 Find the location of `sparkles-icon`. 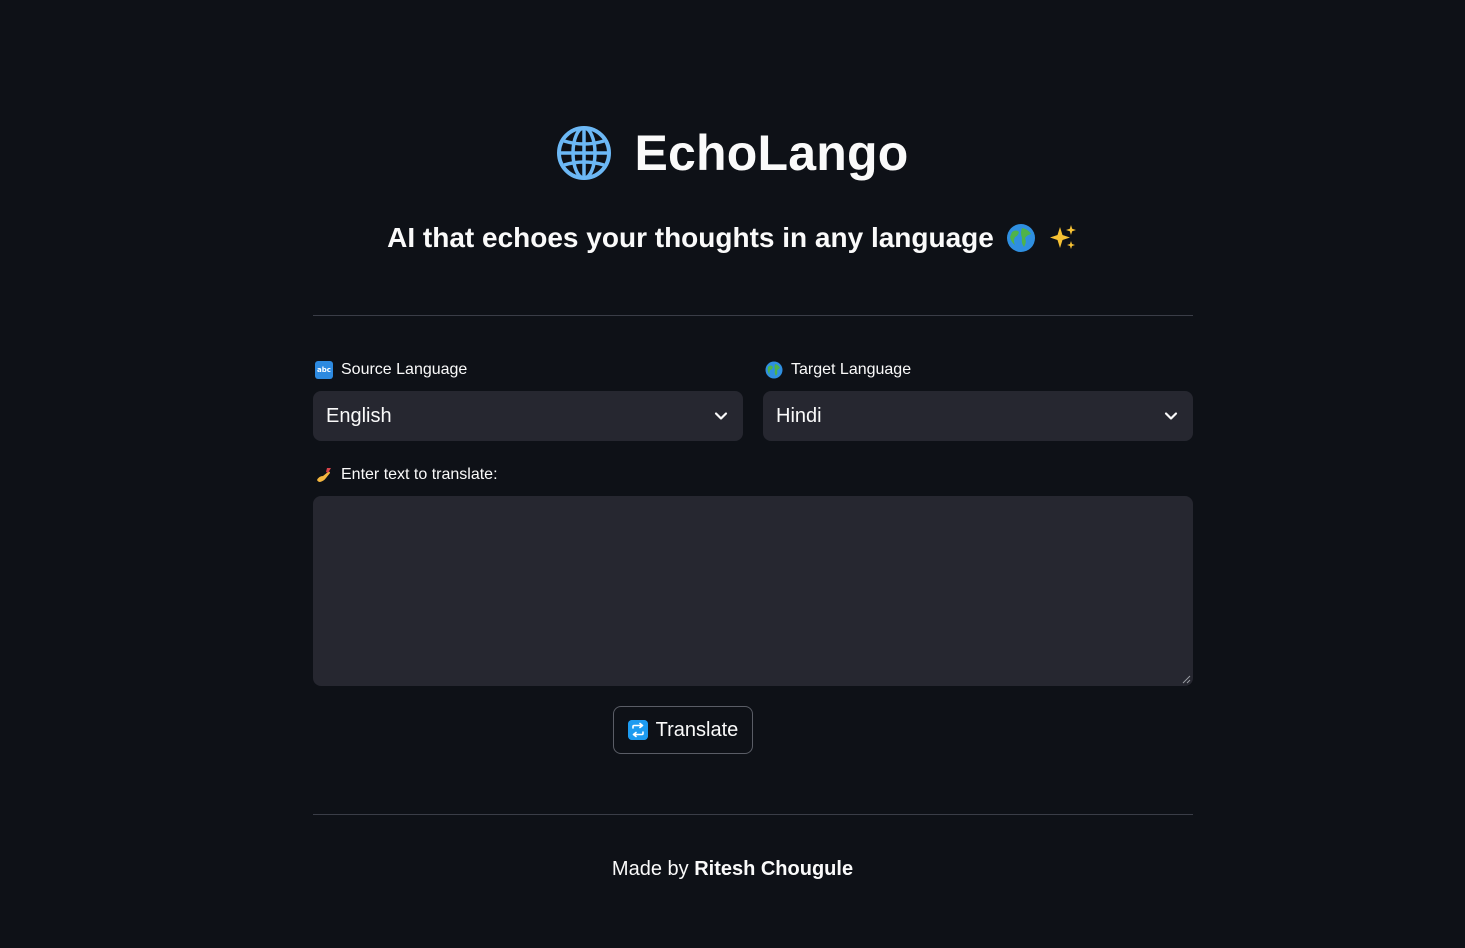

sparkles-icon is located at coordinates (1062, 237).